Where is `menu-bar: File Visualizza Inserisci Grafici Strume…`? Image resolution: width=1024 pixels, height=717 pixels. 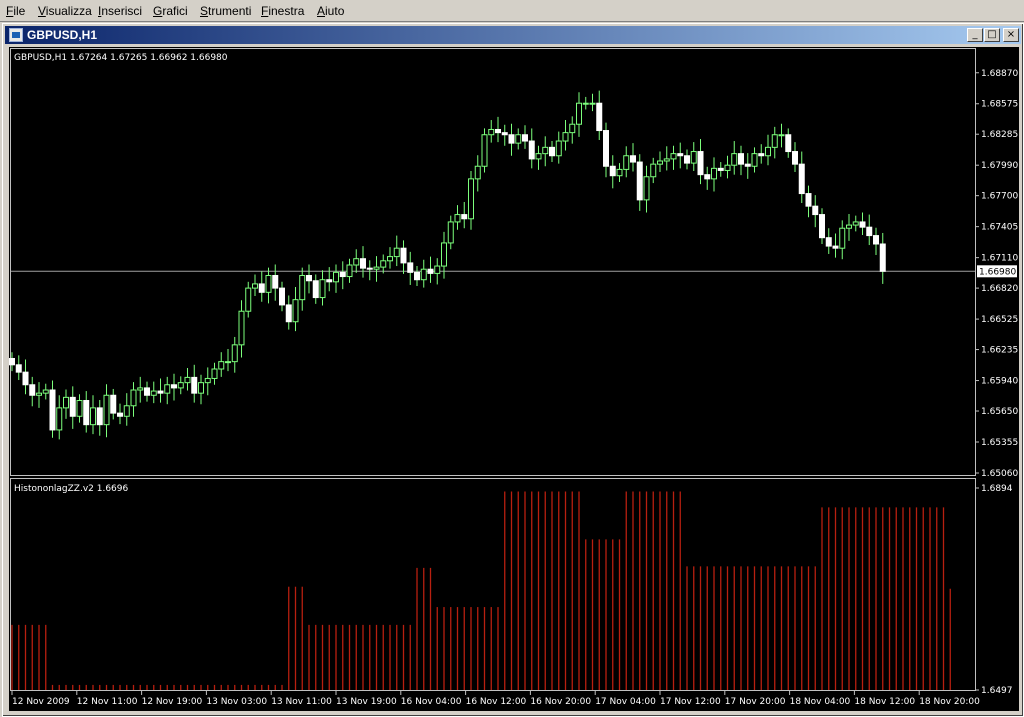
menu-bar: File Visualizza Inserisci Grafici Strume… is located at coordinates (512, 11).